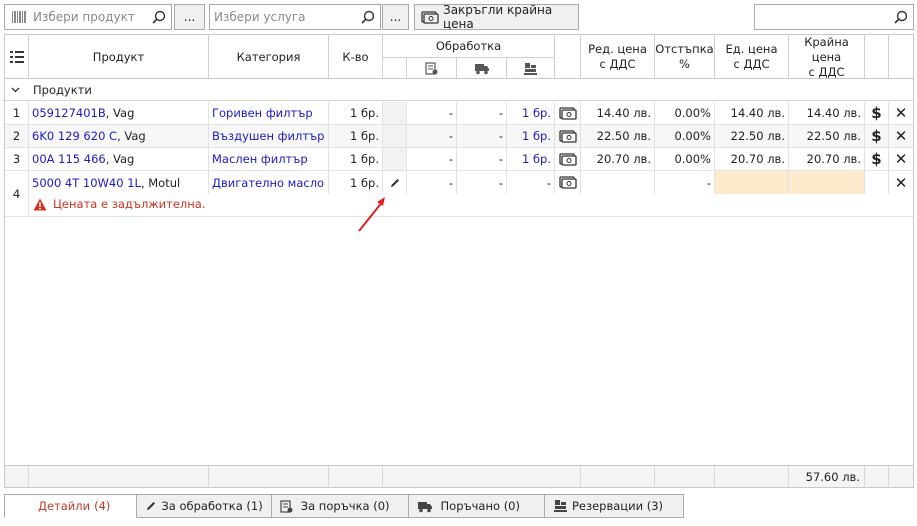 The image size is (917, 526). Describe the element at coordinates (19, 17) in the screenshot. I see `barcode-icon` at that location.